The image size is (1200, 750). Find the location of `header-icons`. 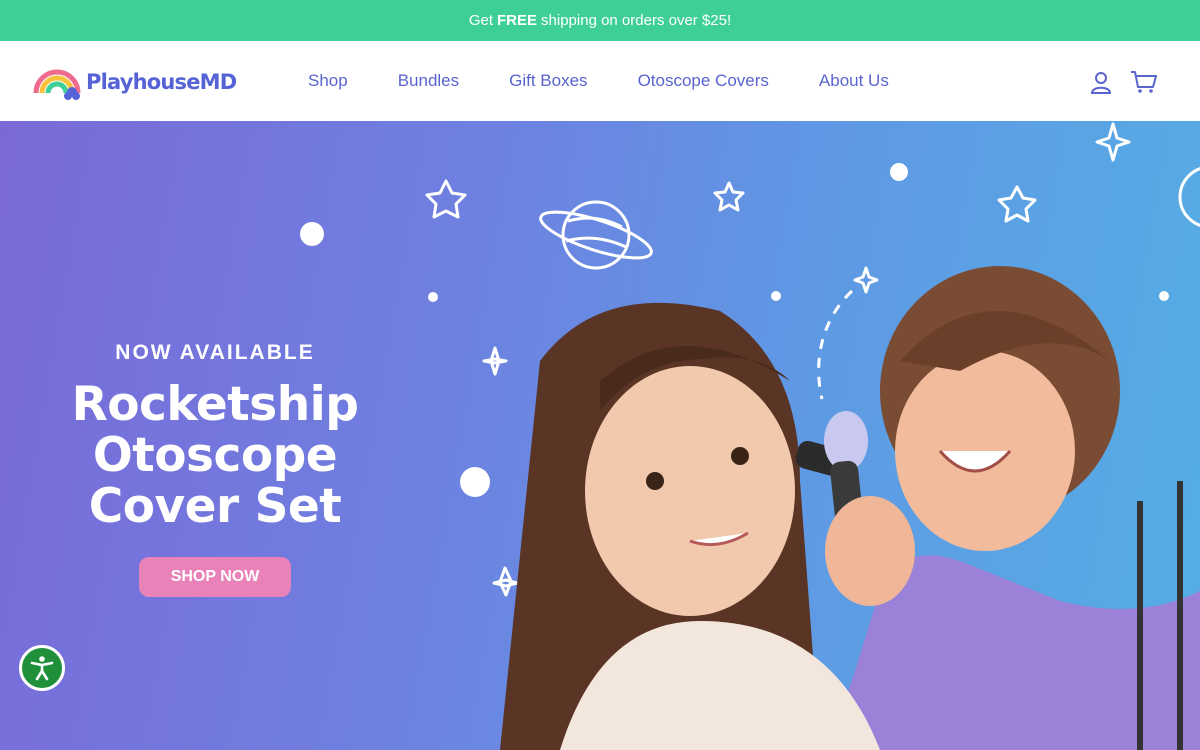

header-icons is located at coordinates (1122, 82).